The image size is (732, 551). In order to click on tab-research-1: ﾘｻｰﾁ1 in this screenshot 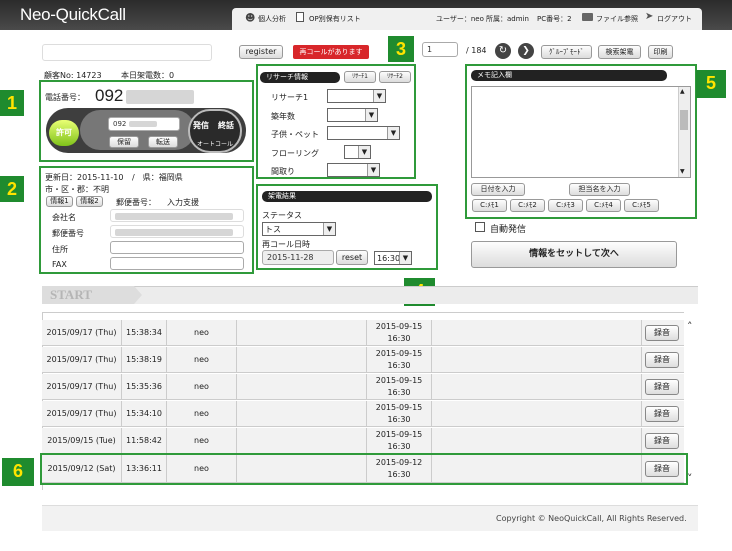, I will do `click(360, 77)`.